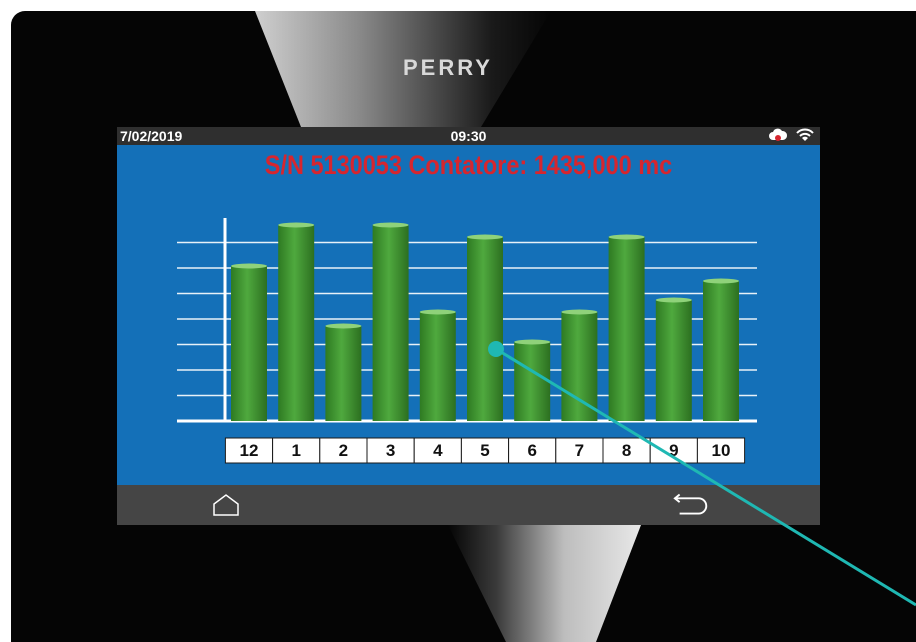 The width and height of the screenshot is (916, 642). I want to click on x-tick-label: 3, so click(390, 450).